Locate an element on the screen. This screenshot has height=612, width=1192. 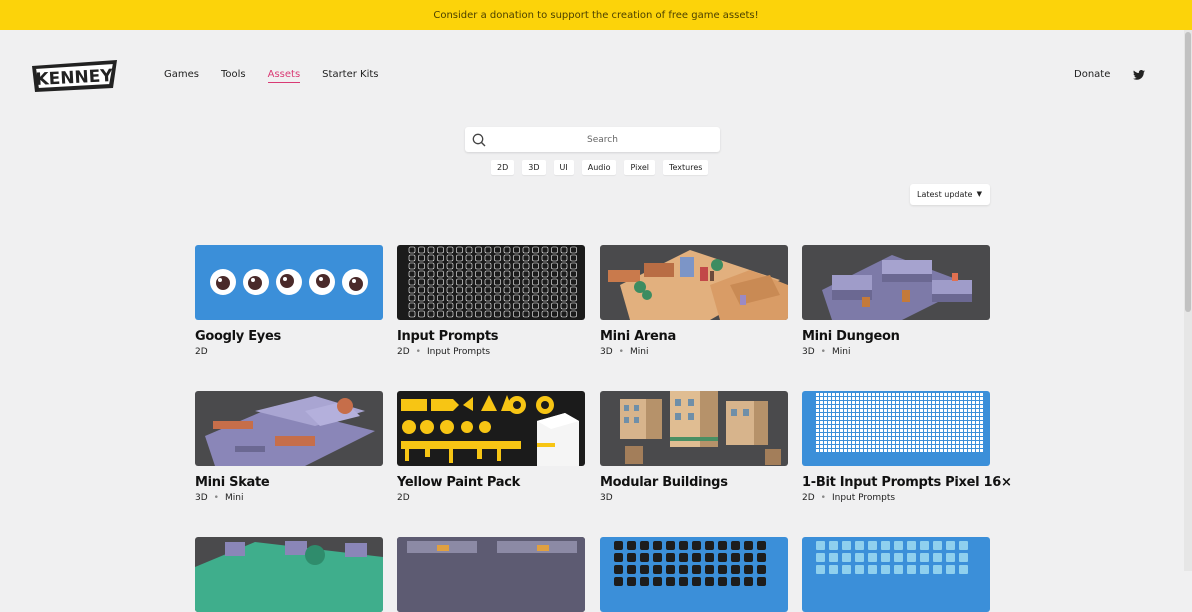
filter-pixel: Pixel is located at coordinates (639, 167).